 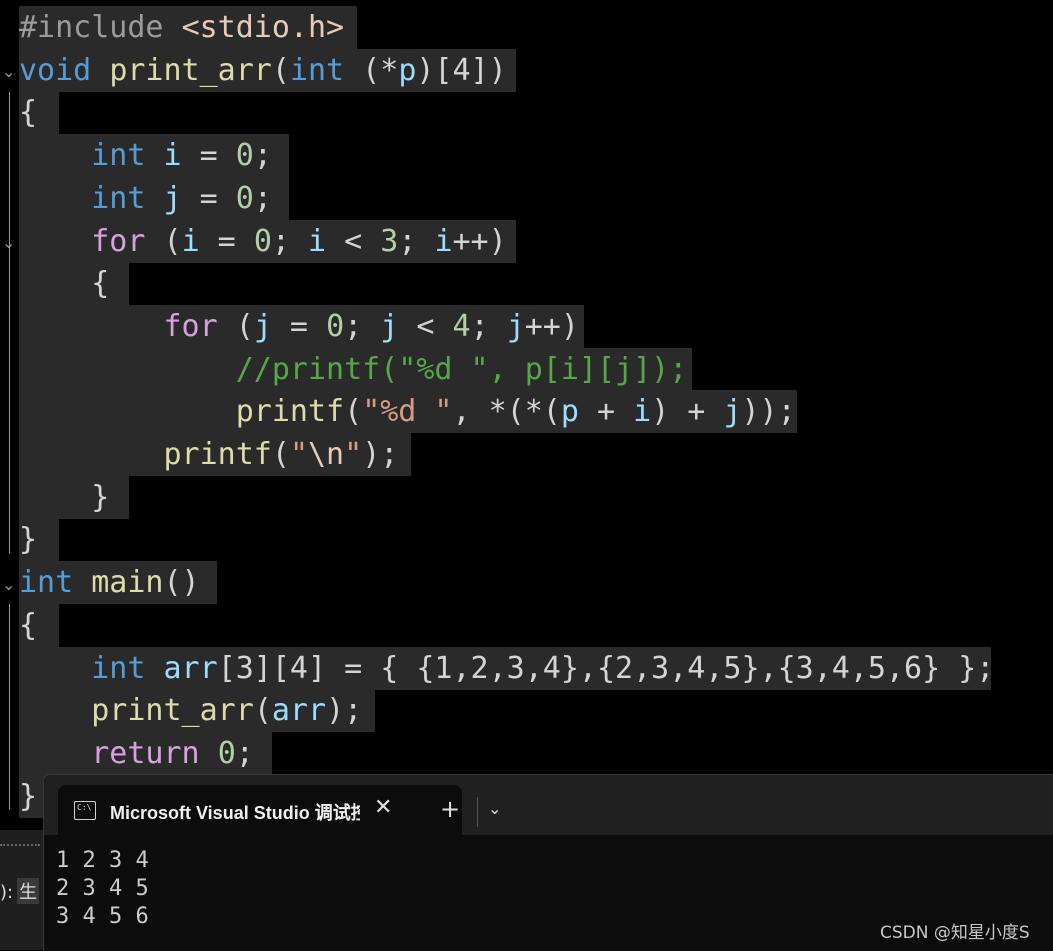 What do you see at coordinates (181, 583) in the screenshot?
I see `code-token: ()` at bounding box center [181, 583].